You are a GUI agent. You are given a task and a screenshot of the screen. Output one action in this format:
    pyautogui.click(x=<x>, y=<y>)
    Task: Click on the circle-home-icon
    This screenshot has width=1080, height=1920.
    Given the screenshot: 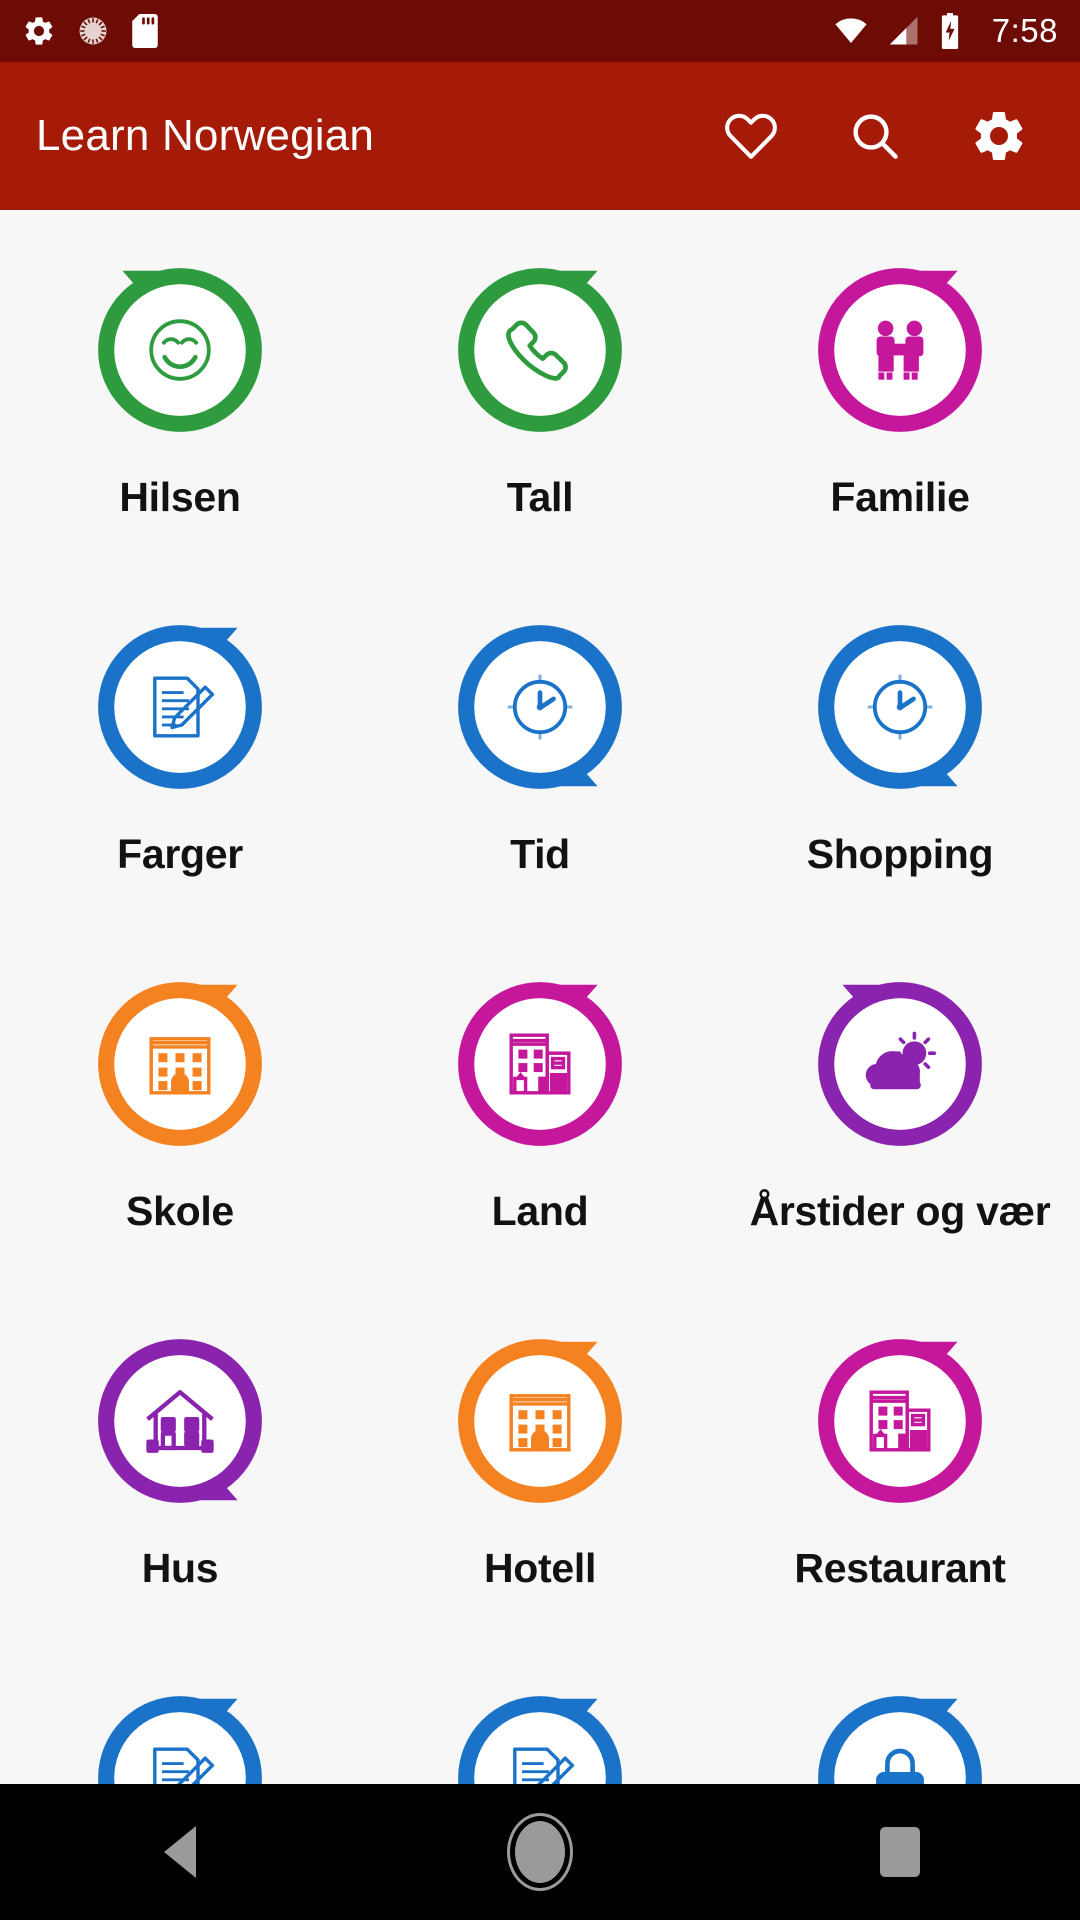 What is the action you would take?
    pyautogui.click(x=540, y=1852)
    